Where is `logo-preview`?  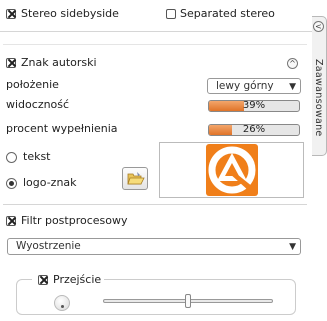 logo-preview is located at coordinates (231, 170).